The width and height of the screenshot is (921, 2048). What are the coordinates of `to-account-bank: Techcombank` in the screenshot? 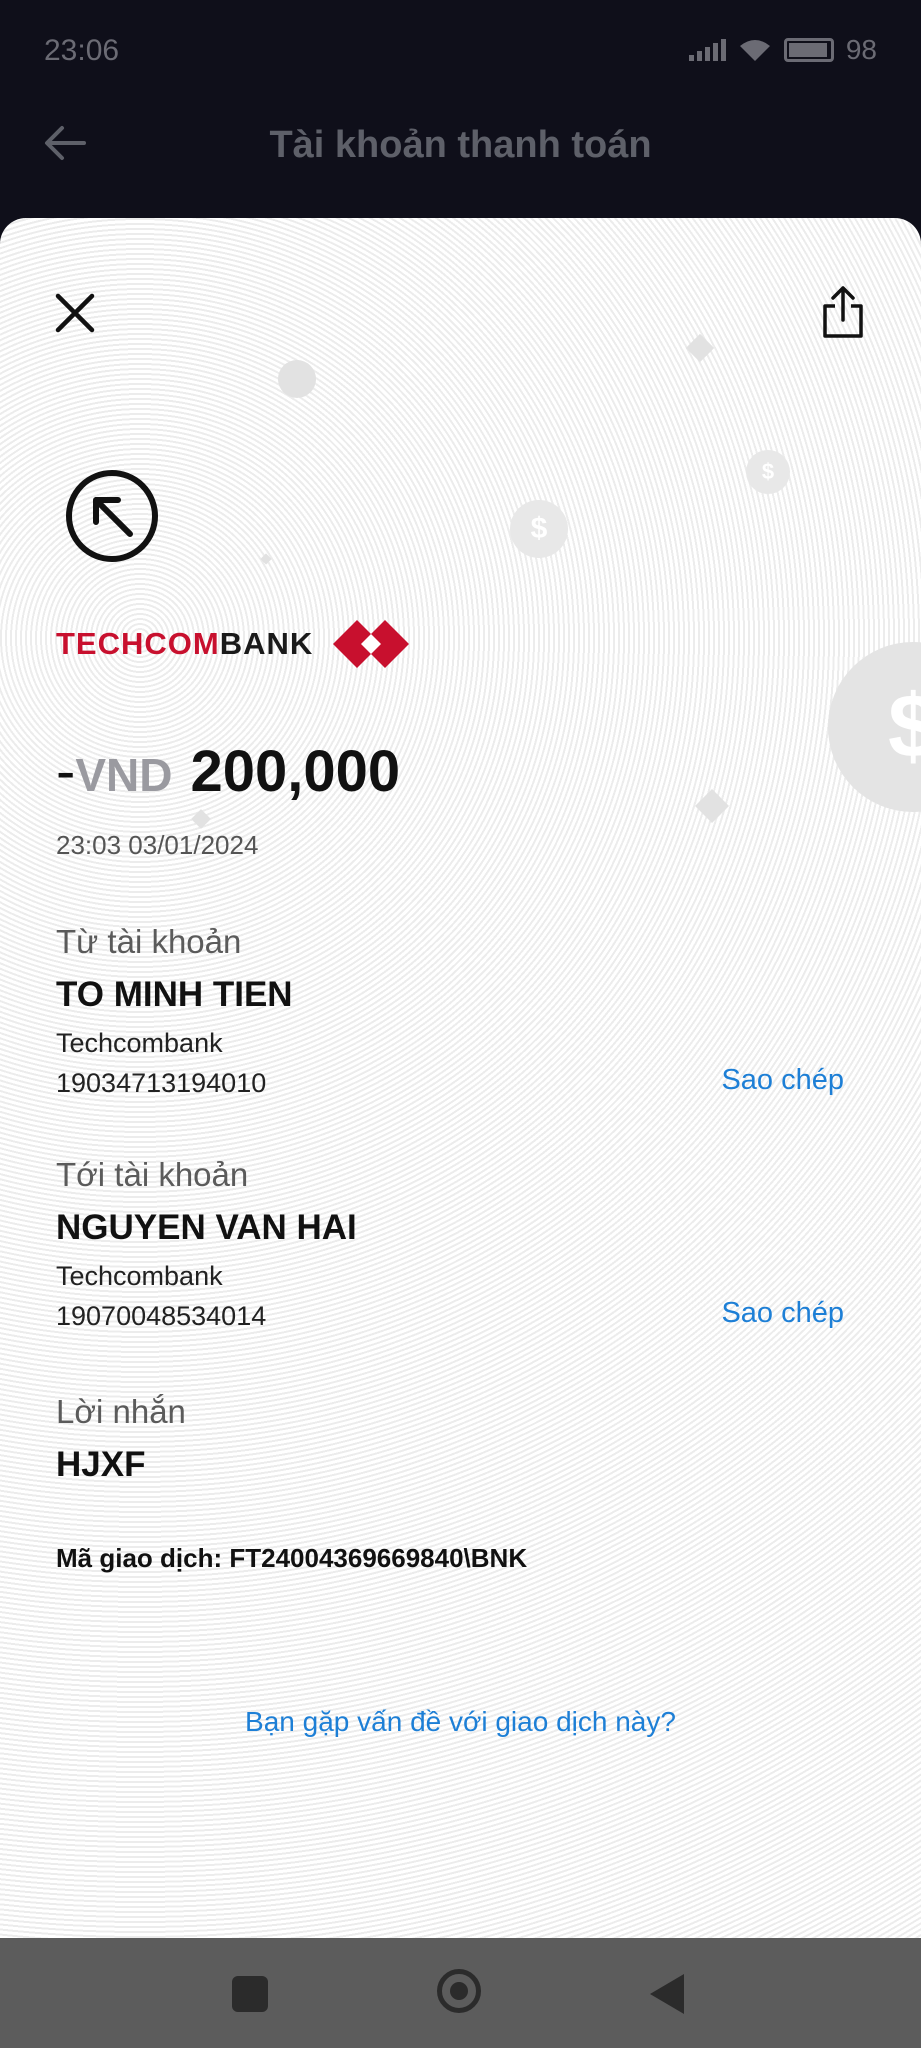 It's located at (139, 1276).